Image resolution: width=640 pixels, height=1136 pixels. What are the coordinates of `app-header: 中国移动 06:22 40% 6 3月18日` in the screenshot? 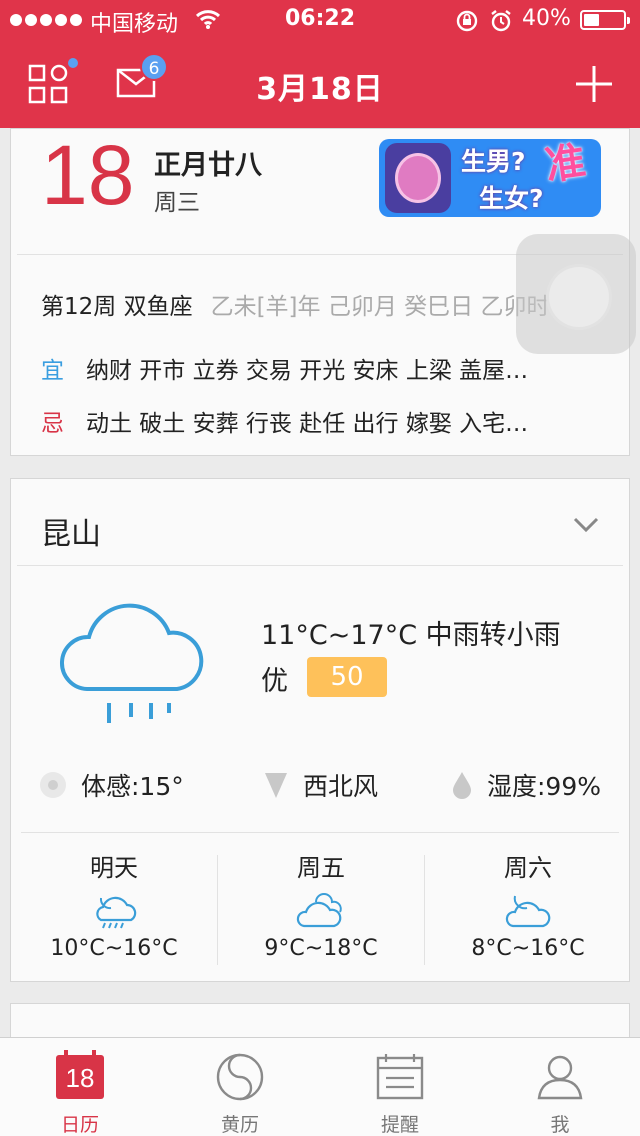 It's located at (320, 64).